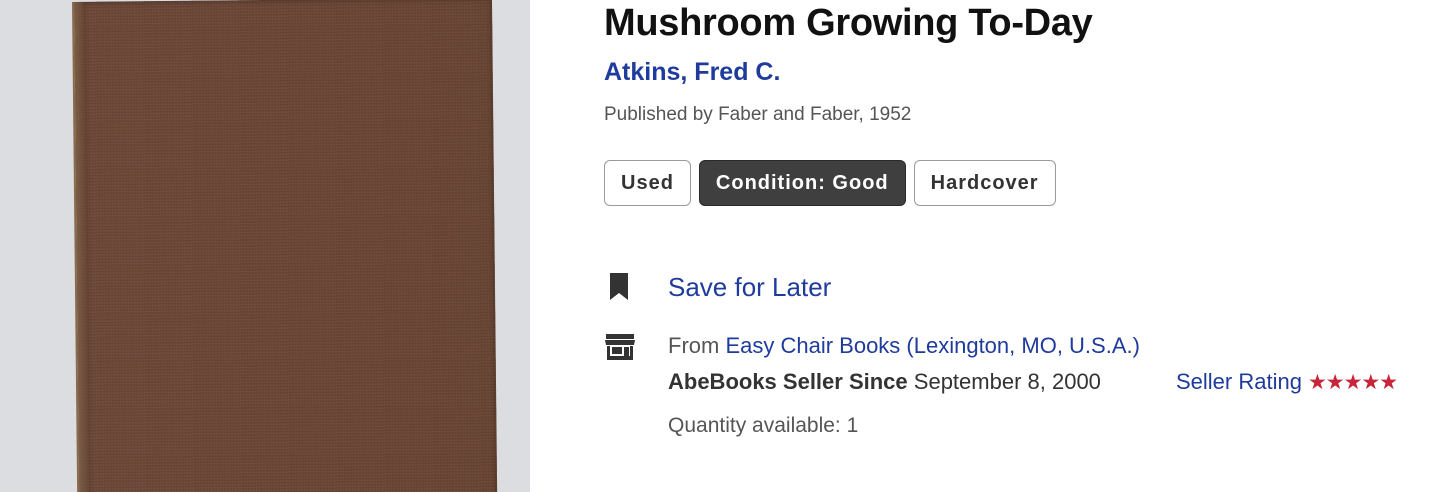 The width and height of the screenshot is (1444, 492). I want to click on publisher-info: Published by Faber and Faber, 1952, so click(758, 114).